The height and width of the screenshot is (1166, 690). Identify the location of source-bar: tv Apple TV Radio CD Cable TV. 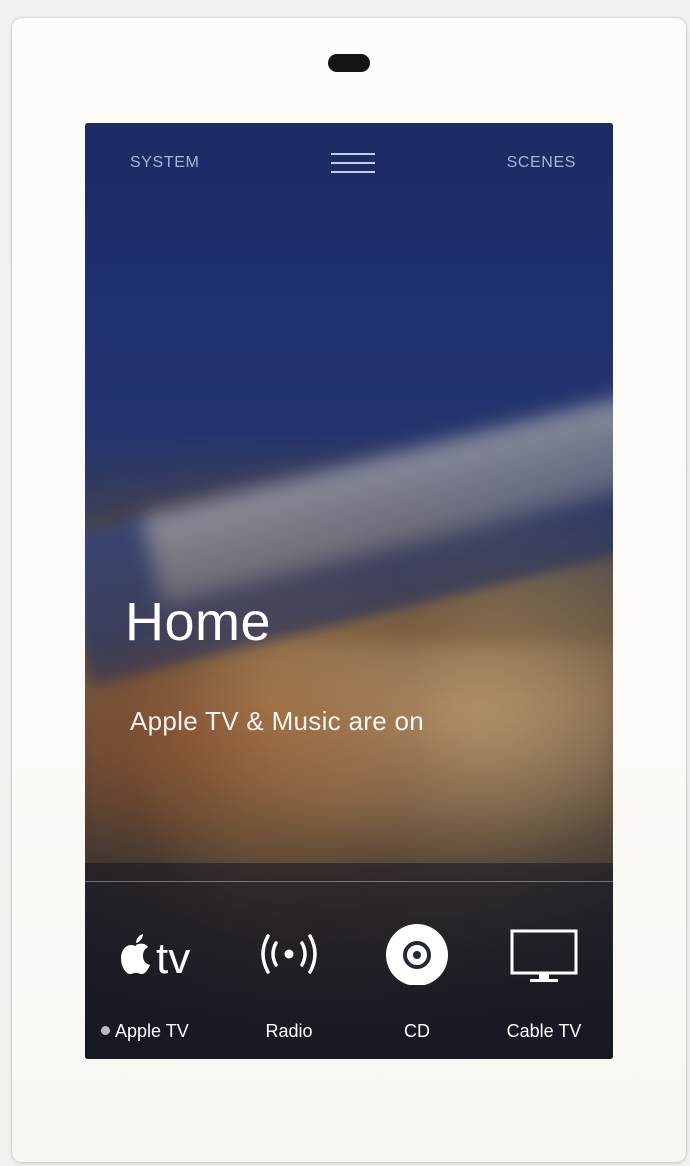
(349, 983).